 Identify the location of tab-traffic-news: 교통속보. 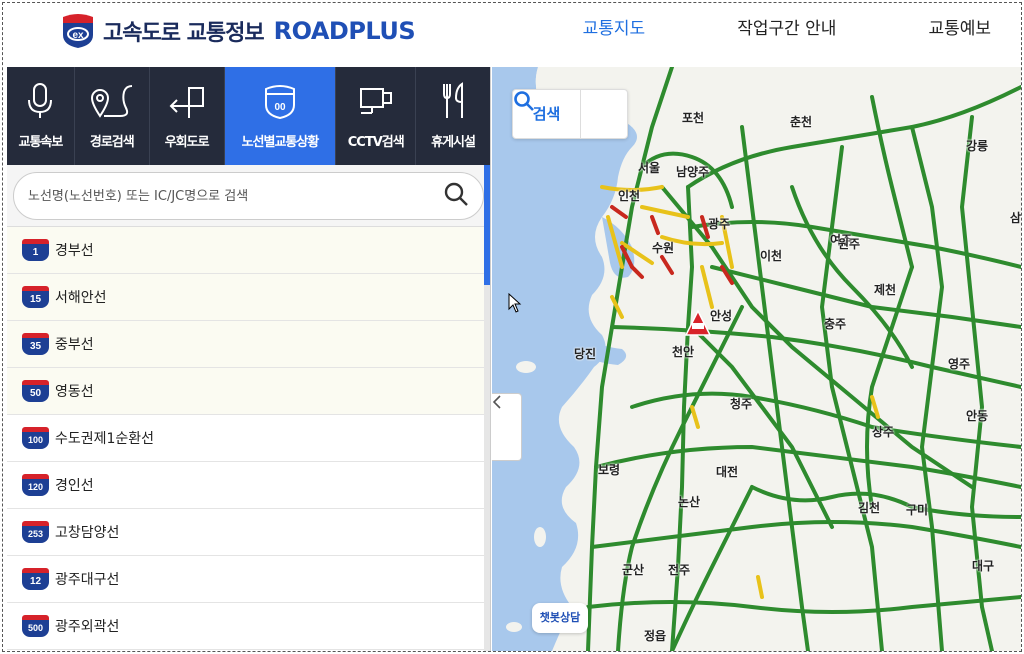
(41, 116).